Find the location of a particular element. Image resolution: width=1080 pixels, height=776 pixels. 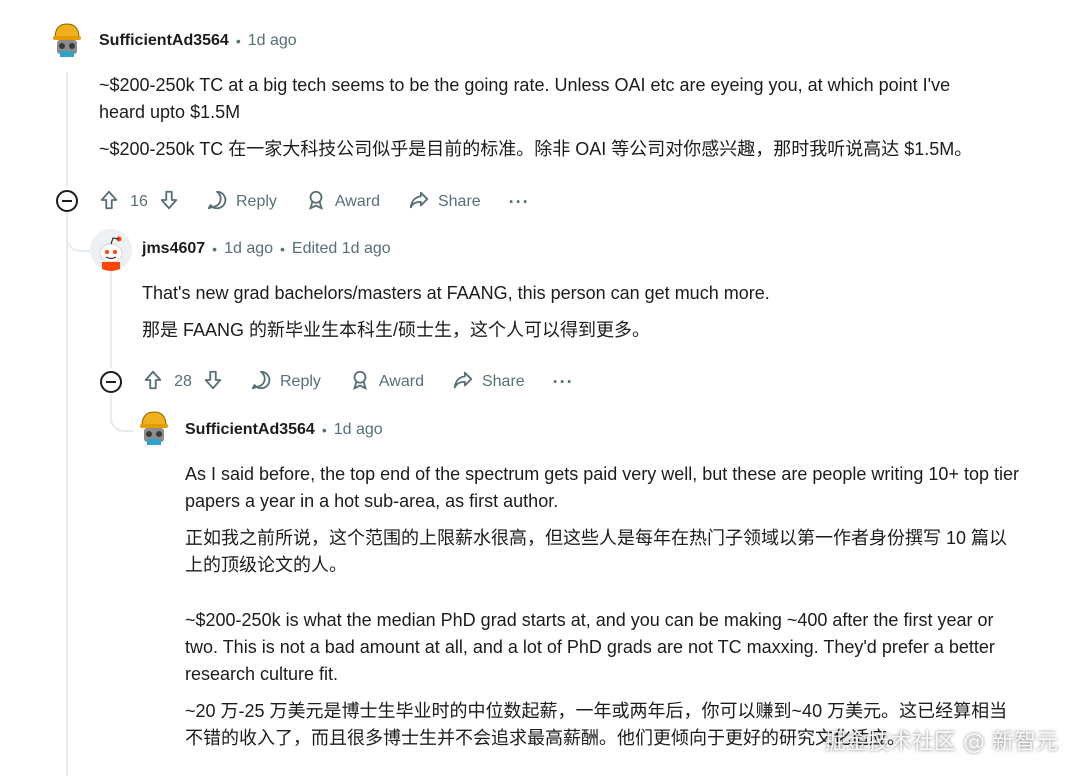

comment-paragraph: 那是 FAANG 的新毕业生本科生/硕士生，这个人可以得到更多。 is located at coordinates (396, 330).